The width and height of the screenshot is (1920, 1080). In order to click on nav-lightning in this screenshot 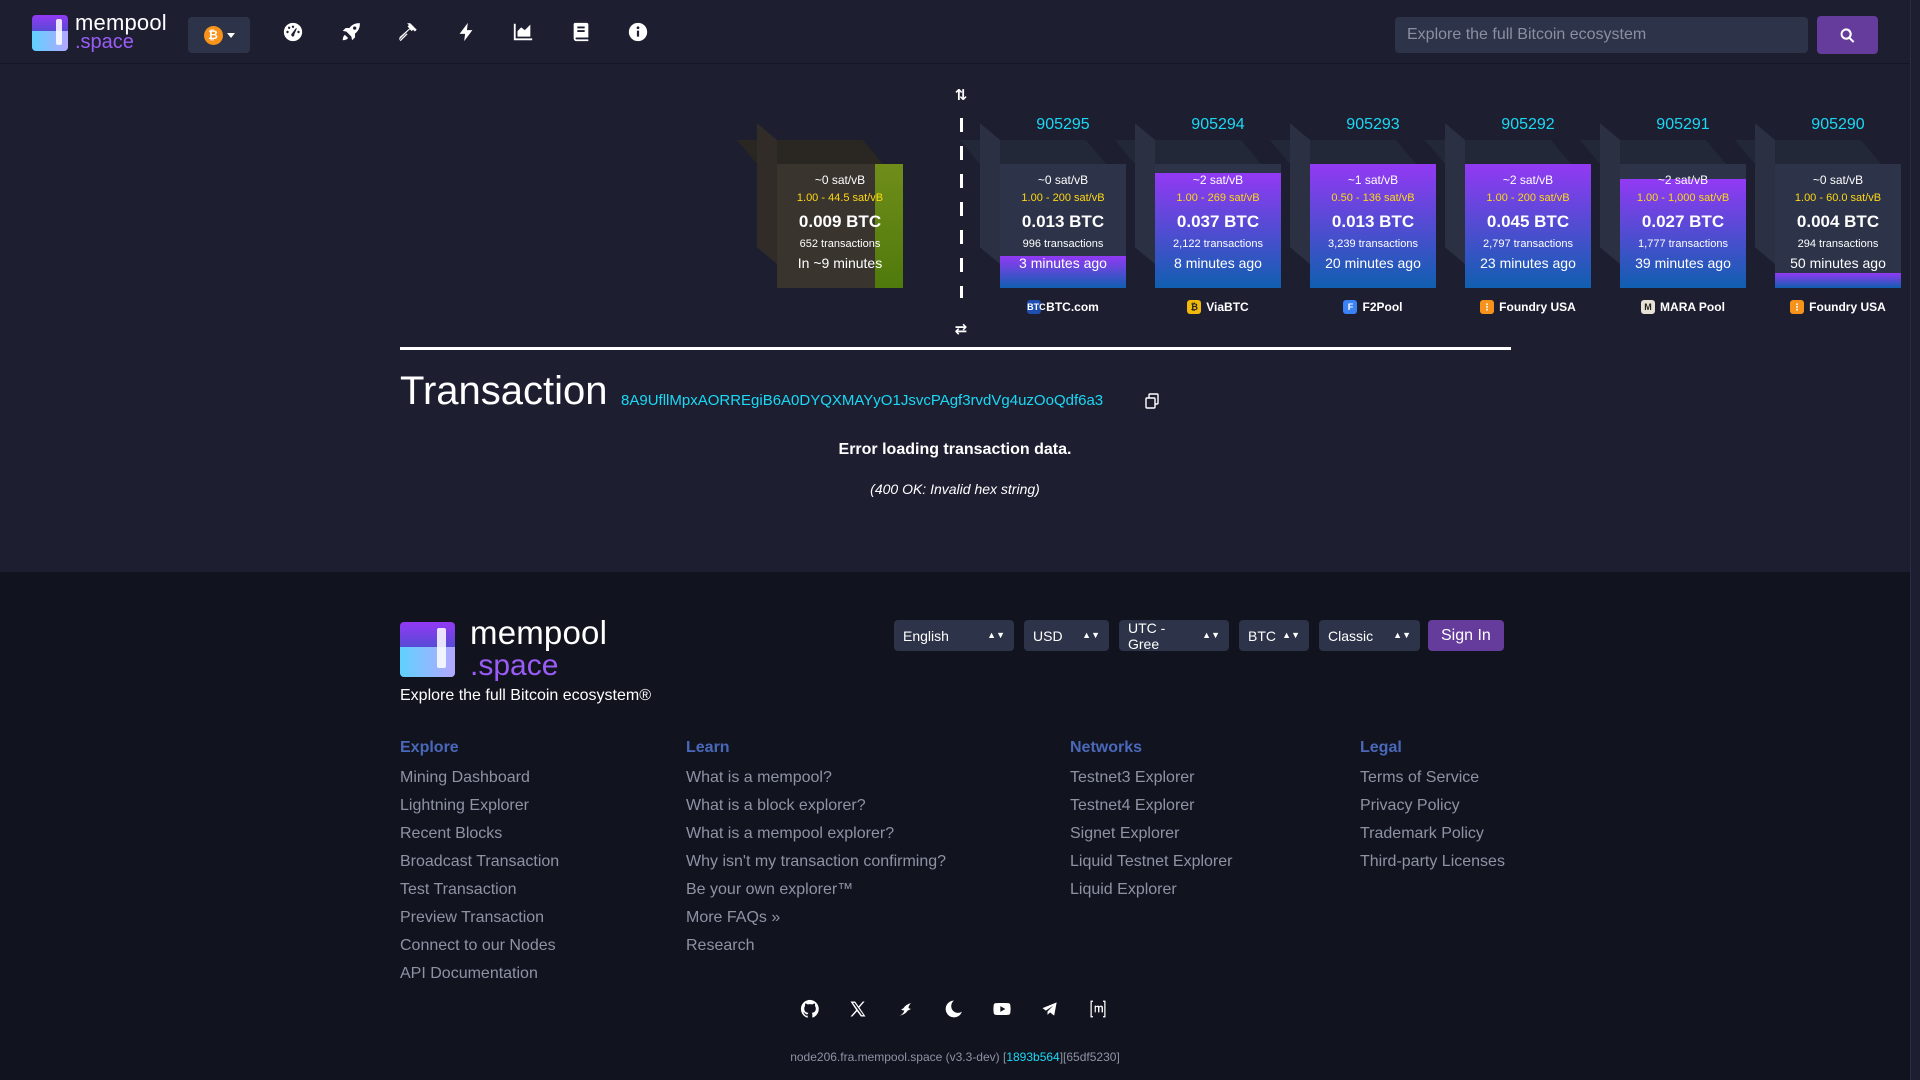, I will do `click(484, 32)`.